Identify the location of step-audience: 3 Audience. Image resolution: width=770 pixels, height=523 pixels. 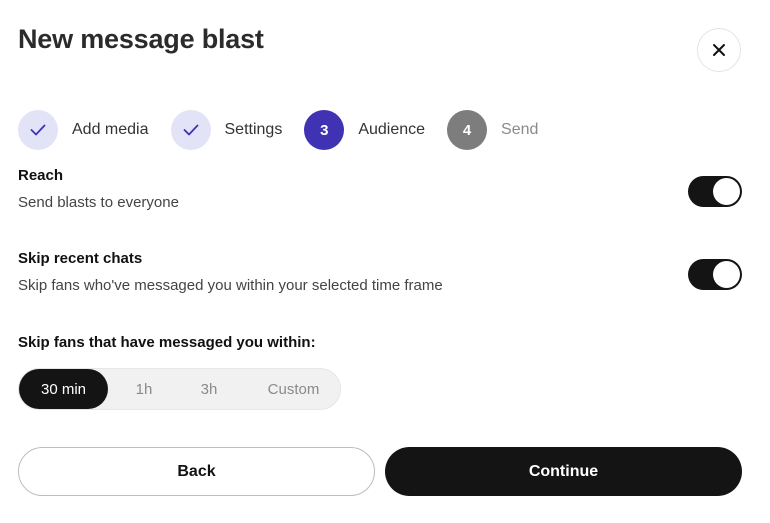
(364, 130).